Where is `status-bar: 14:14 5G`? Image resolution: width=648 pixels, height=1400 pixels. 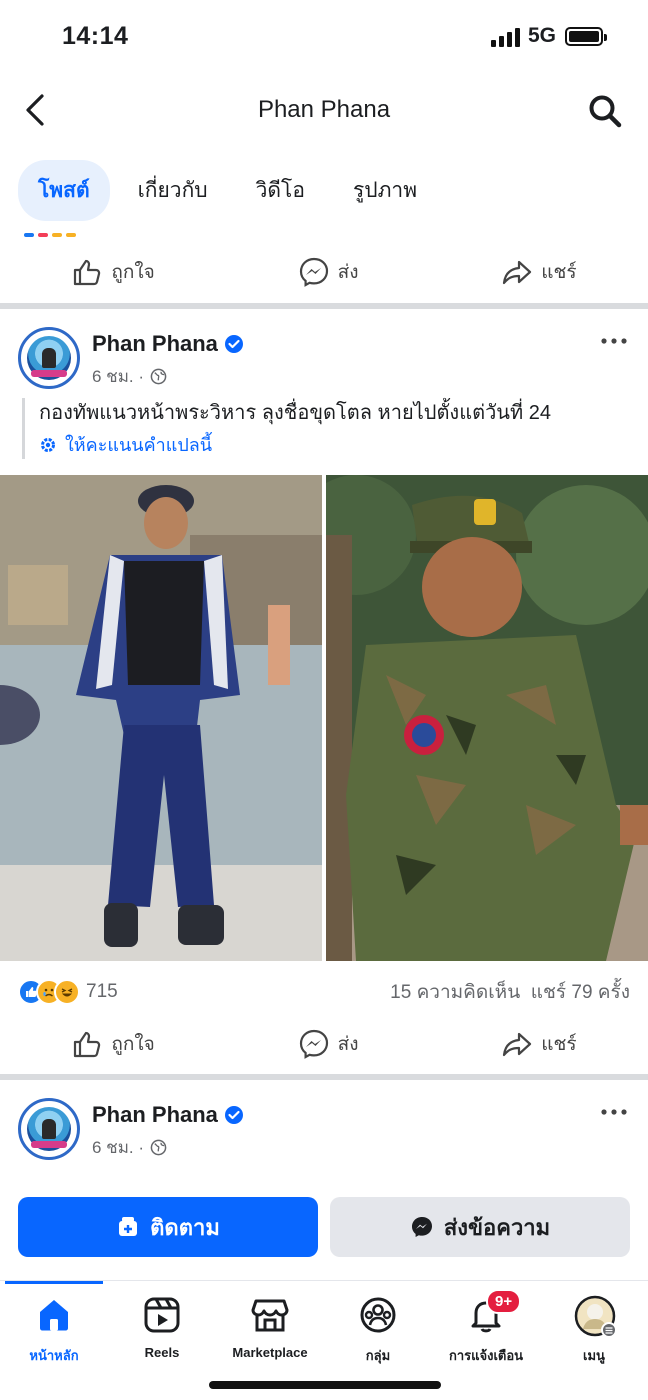
status-bar: 14:14 5G is located at coordinates (324, 36).